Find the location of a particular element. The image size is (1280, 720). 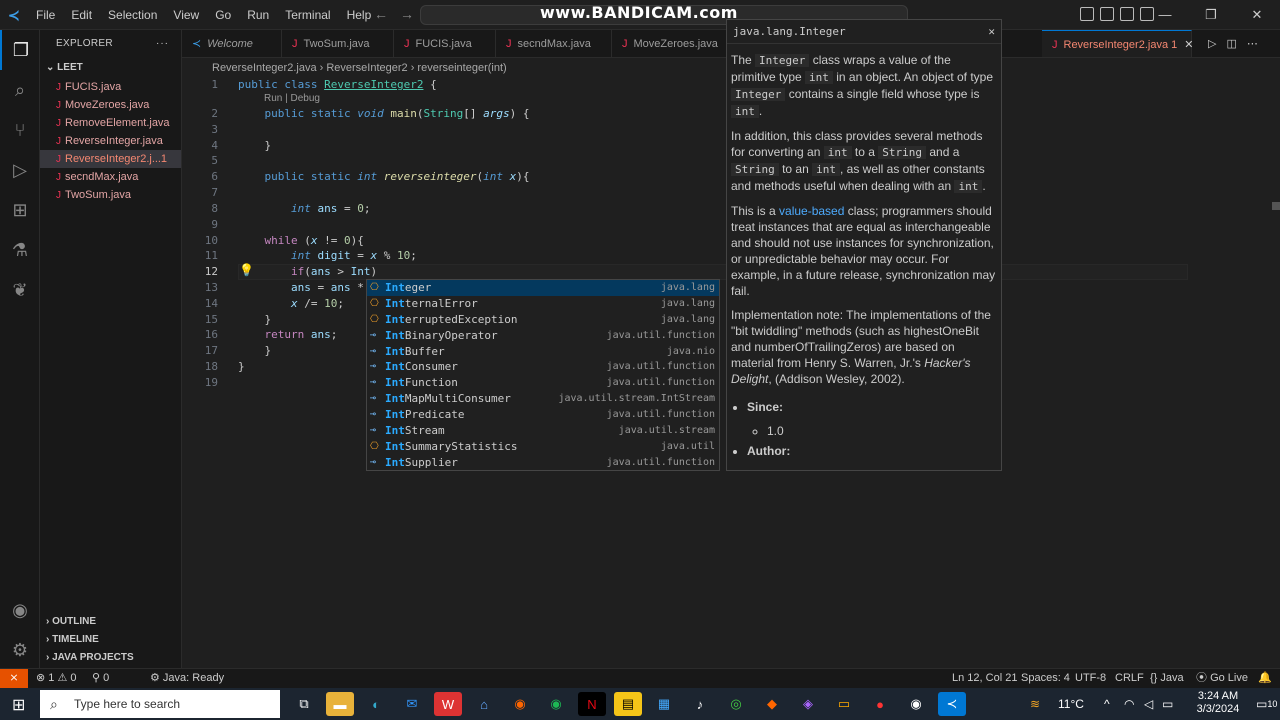

wifi-icon: ◠ is located at coordinates (1129, 704).